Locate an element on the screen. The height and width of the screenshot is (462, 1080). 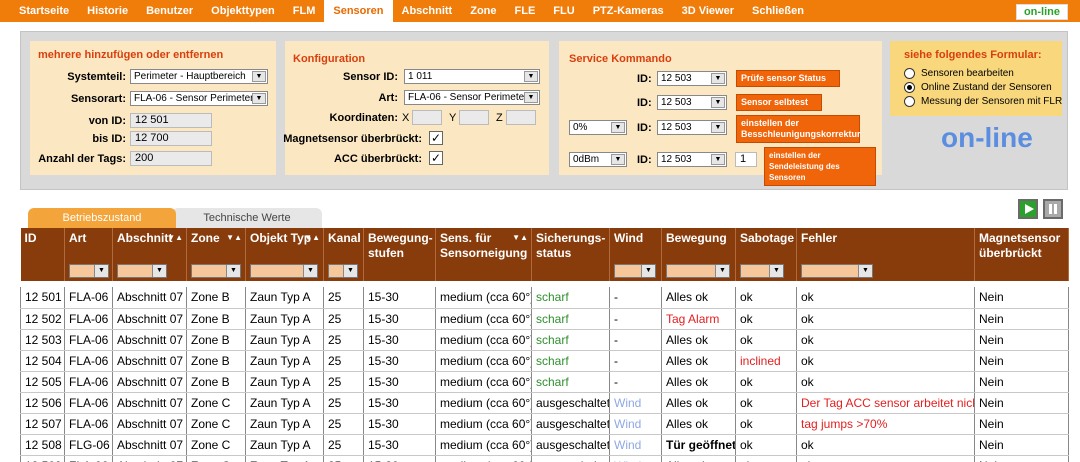
filter-select-sabotage: ▼ is located at coordinates (762, 271).